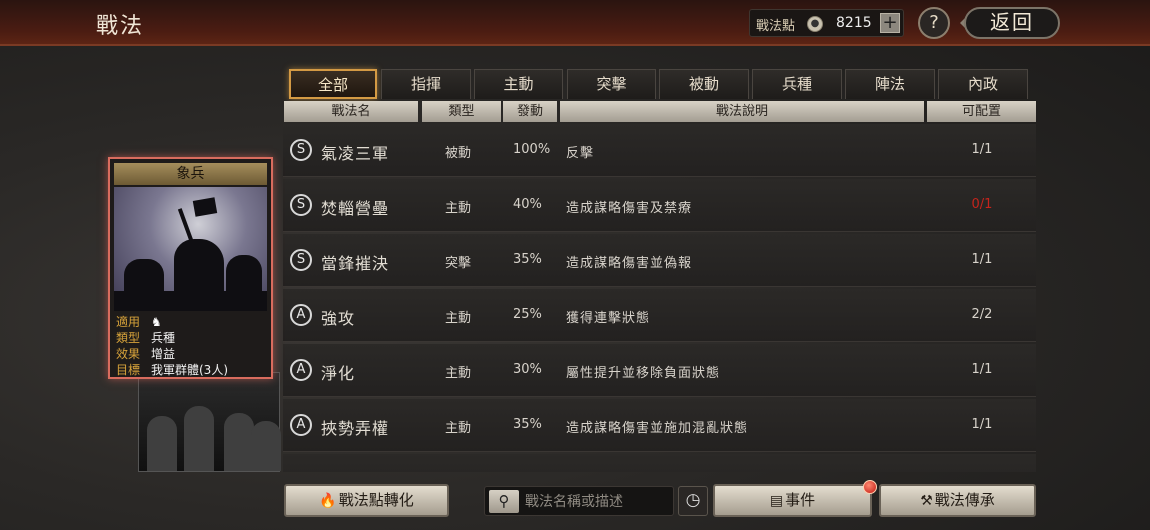 This screenshot has height=530, width=1150. Describe the element at coordinates (338, 318) in the screenshot. I see `tactic-name: 強攻` at that location.